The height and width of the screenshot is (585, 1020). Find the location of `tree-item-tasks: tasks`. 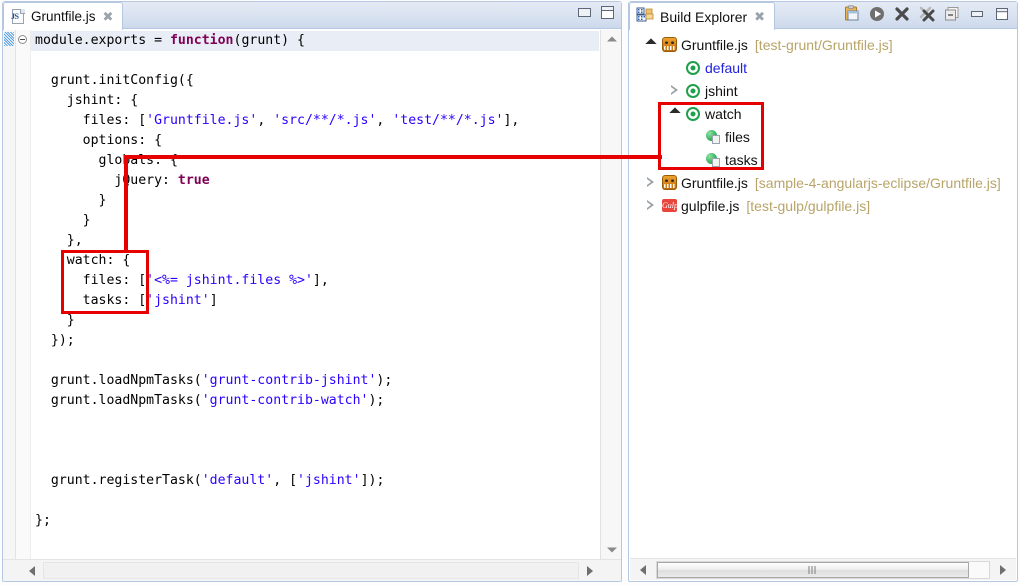

tree-item-tasks: tasks is located at coordinates (823, 159).